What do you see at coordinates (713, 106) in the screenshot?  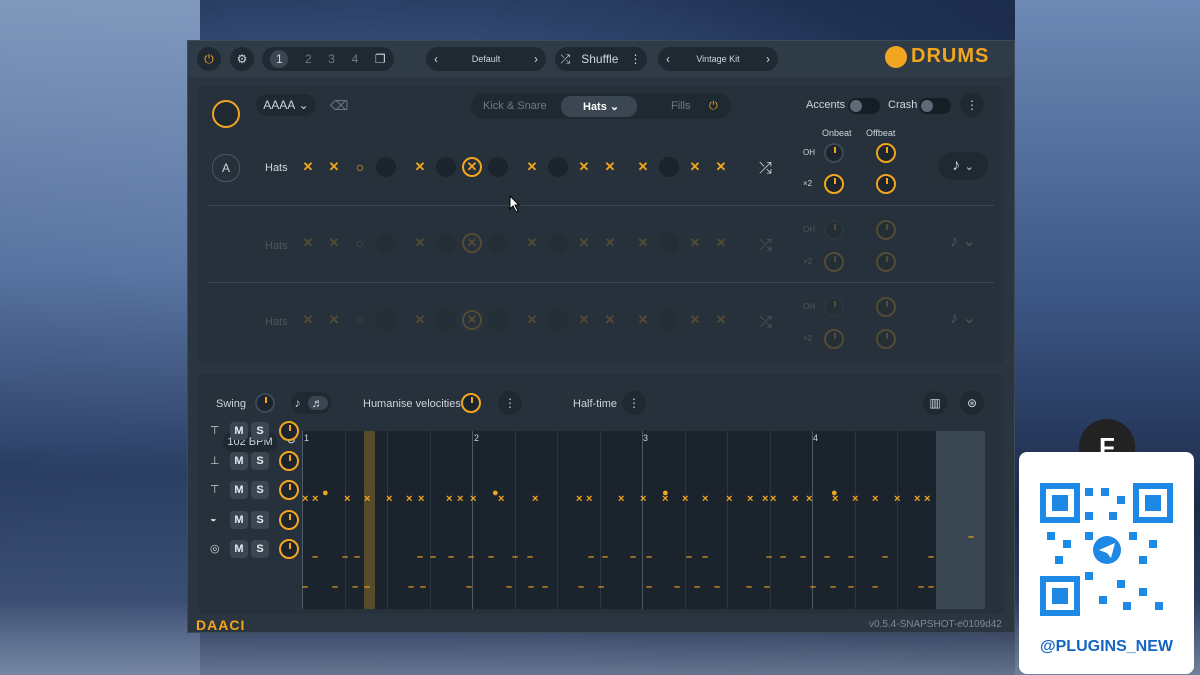 I see `fills-power-icon: ⏻` at bounding box center [713, 106].